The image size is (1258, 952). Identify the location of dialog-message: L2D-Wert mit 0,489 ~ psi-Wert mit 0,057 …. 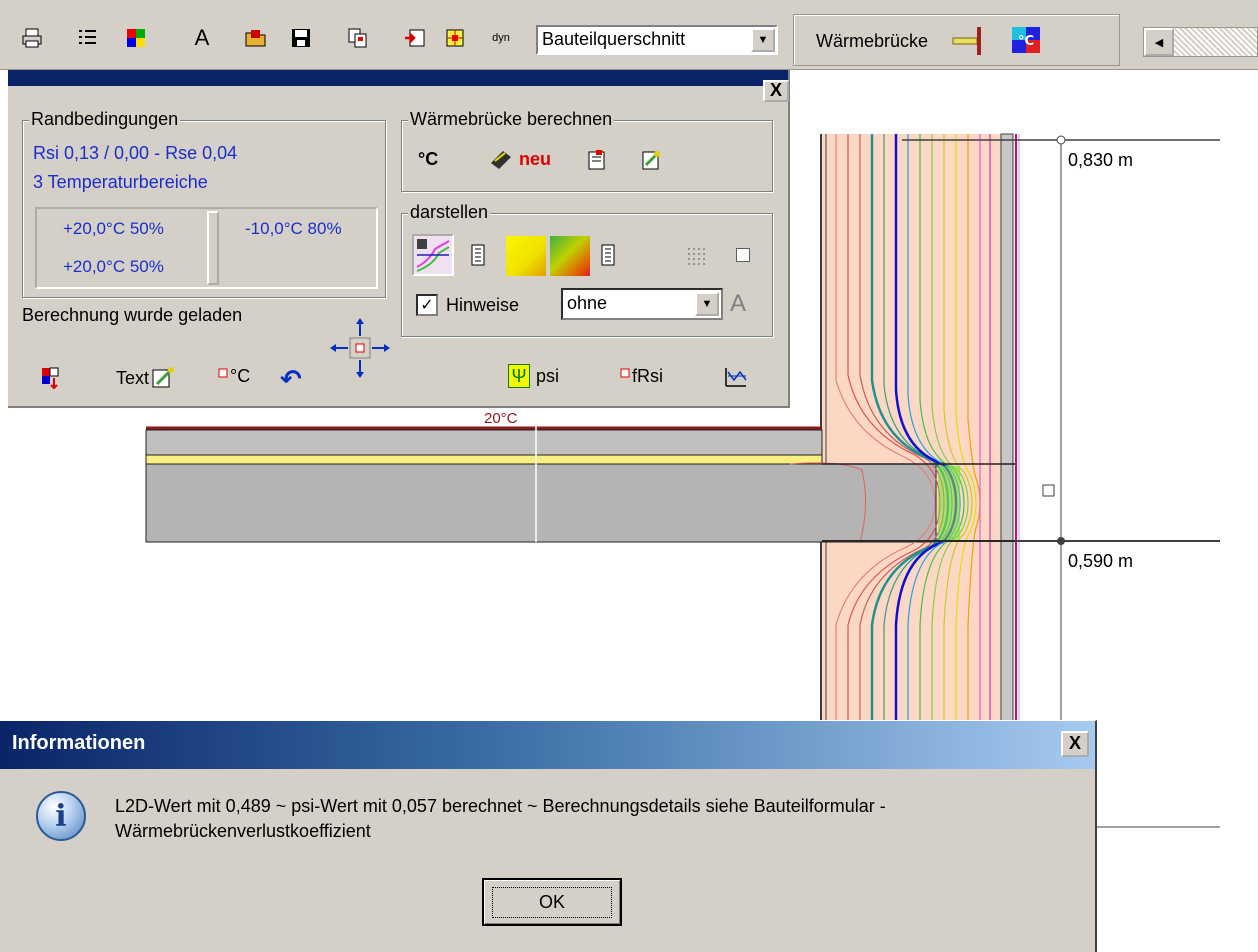
(500, 818).